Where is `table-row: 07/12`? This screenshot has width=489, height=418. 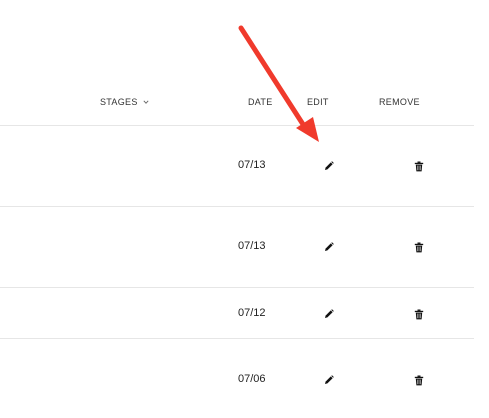
table-row: 07/12 is located at coordinates (244, 313).